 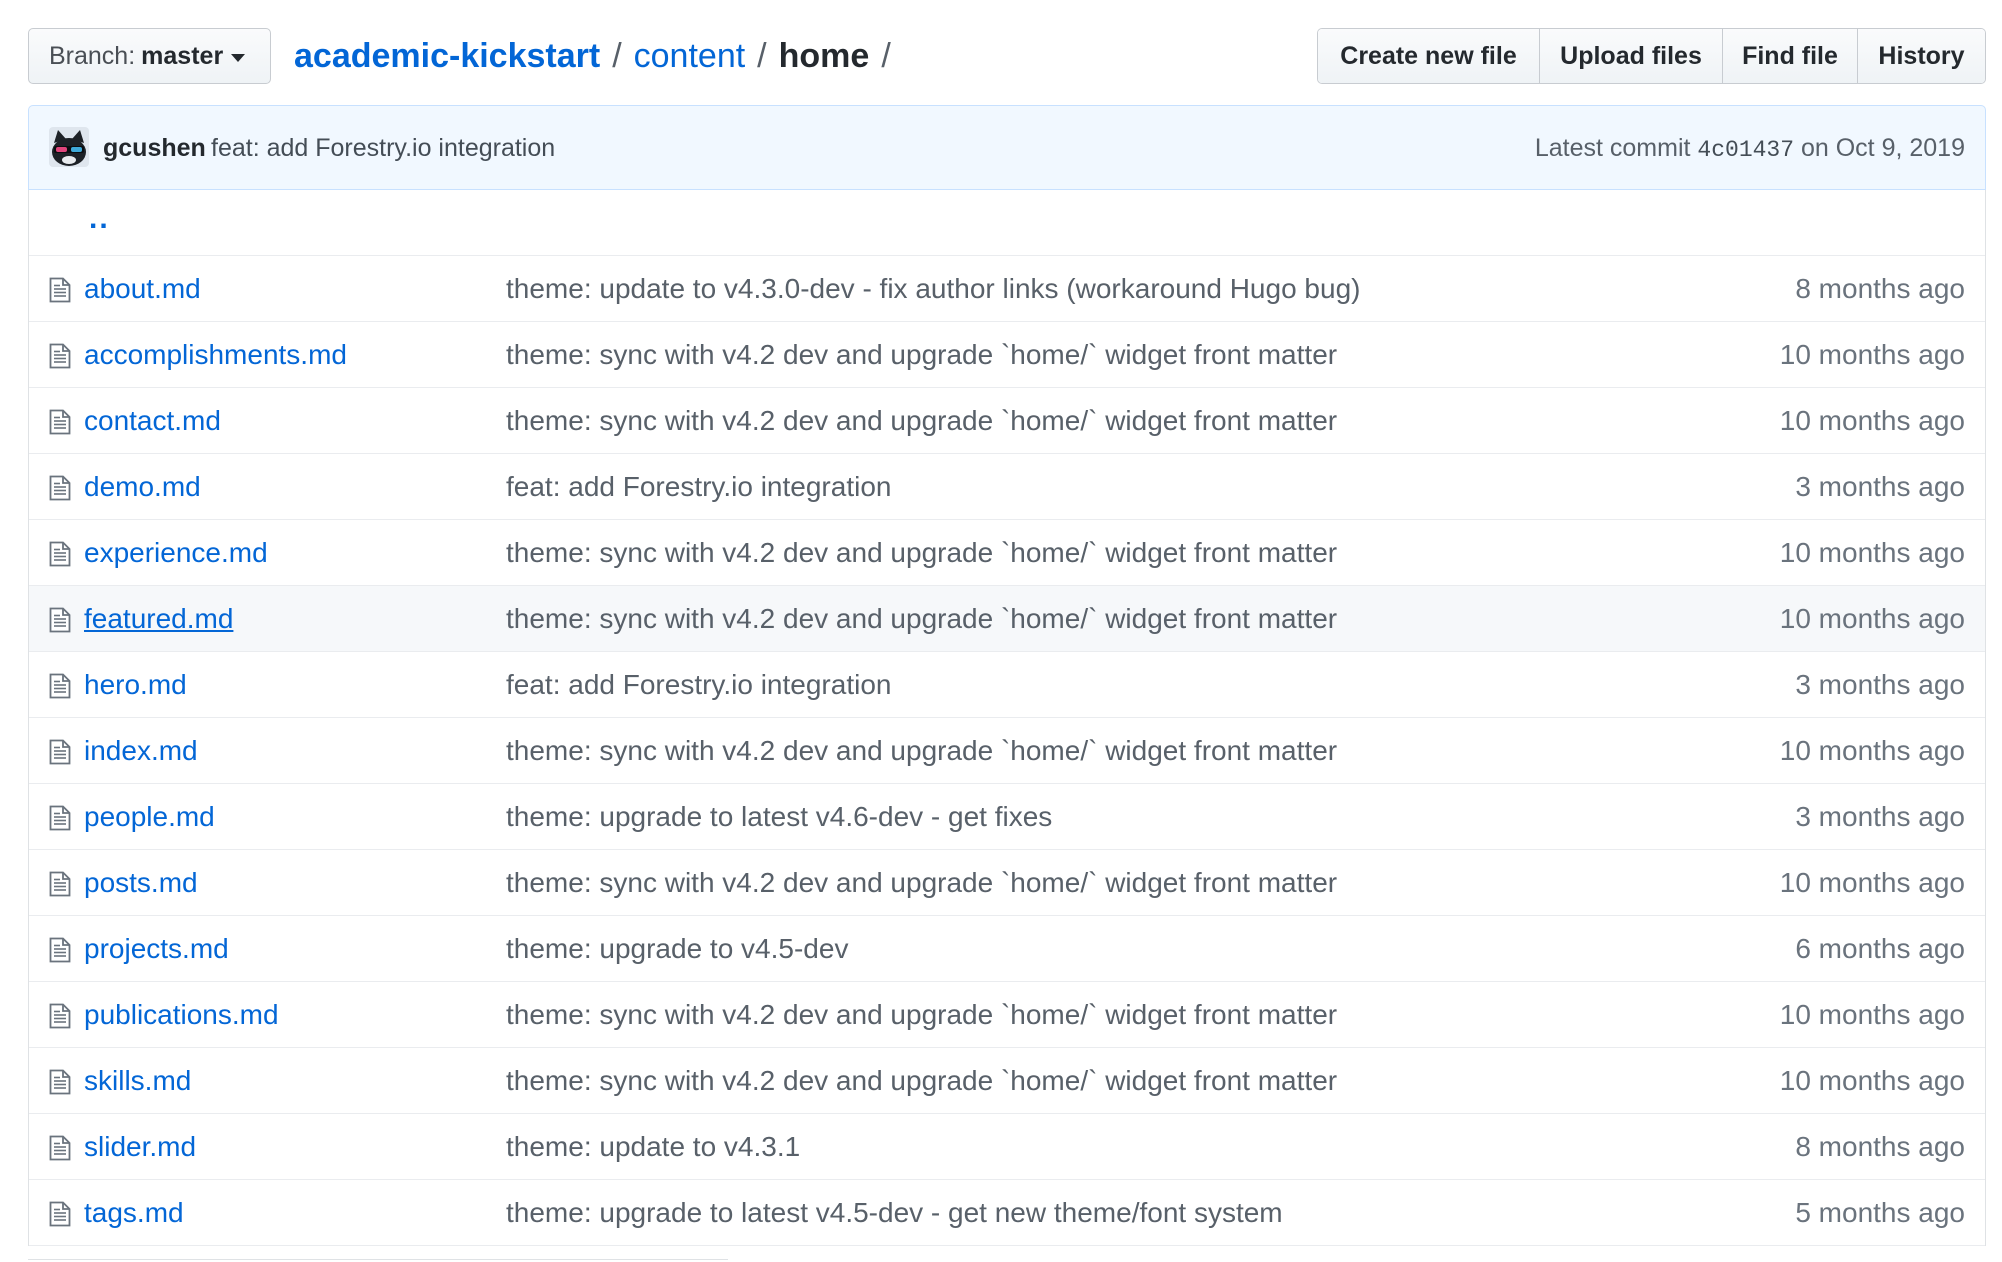 I want to click on file-name-link: people.md, so click(x=149, y=817).